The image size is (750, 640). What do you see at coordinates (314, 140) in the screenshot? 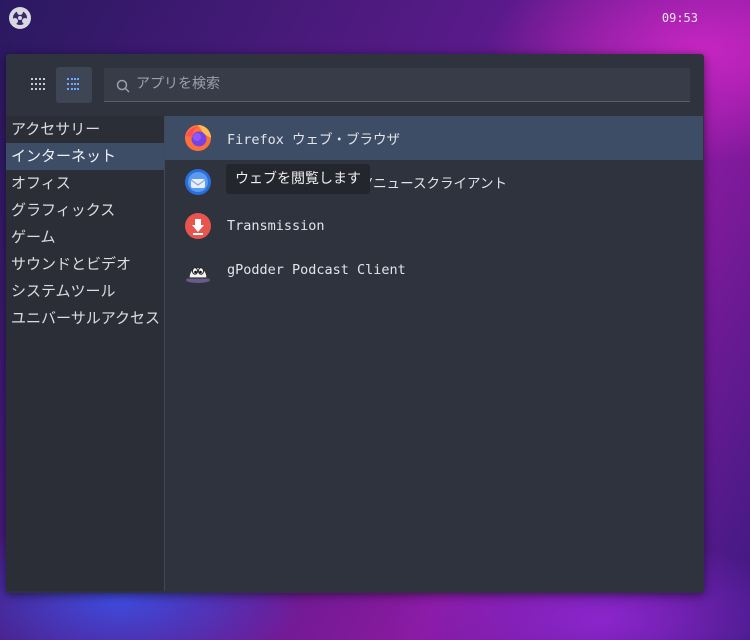
I see `app-label: Firefox ウェブ・ブラウザ` at bounding box center [314, 140].